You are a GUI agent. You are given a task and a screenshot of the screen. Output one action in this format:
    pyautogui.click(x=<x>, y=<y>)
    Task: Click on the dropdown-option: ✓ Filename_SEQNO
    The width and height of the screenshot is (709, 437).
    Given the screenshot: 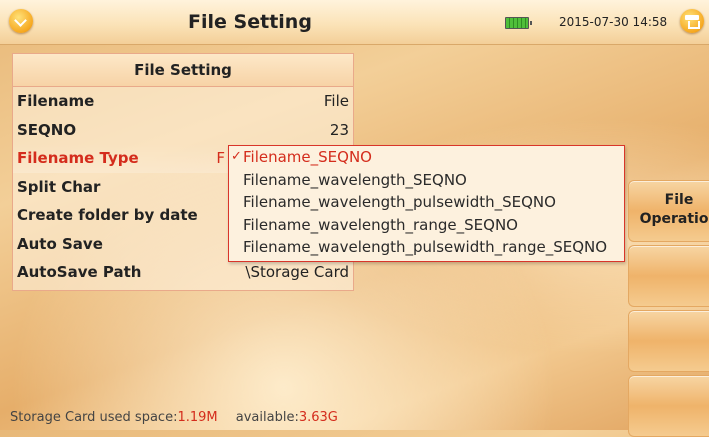 What is the action you would take?
    pyautogui.click(x=426, y=157)
    